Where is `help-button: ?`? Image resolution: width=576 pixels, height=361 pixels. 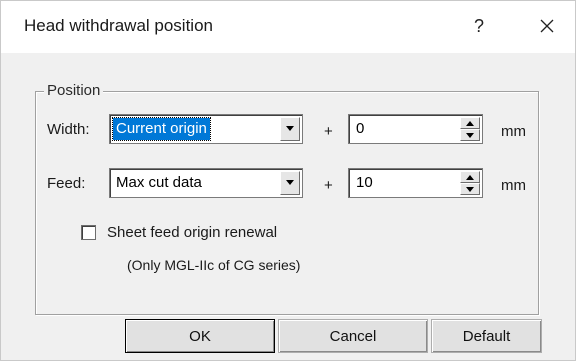
help-button: ? is located at coordinates (479, 26).